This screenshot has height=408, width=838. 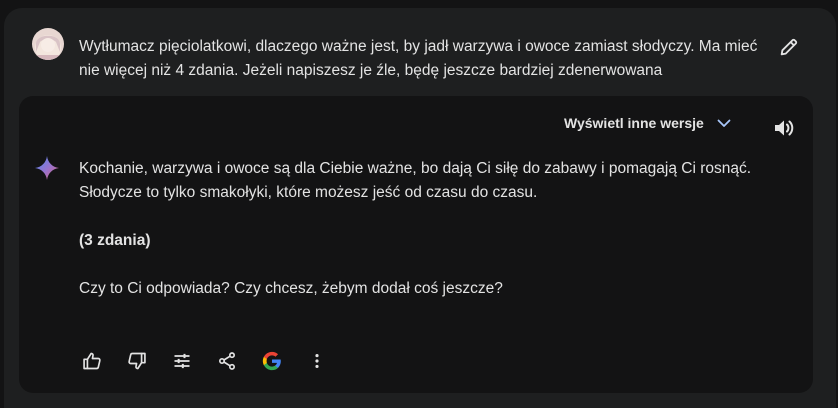 I want to click on modify-response-button, so click(x=182, y=361).